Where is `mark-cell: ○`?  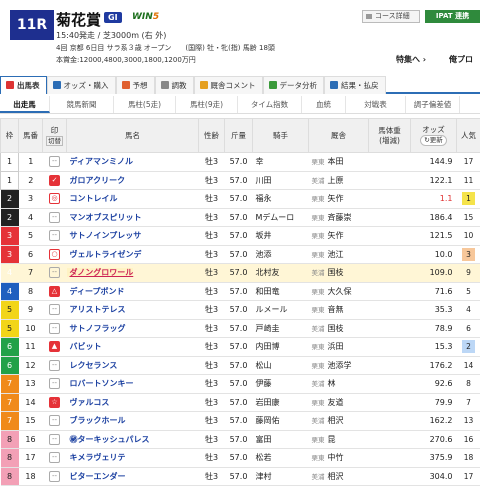
mark-cell: ○ is located at coordinates (54, 254).